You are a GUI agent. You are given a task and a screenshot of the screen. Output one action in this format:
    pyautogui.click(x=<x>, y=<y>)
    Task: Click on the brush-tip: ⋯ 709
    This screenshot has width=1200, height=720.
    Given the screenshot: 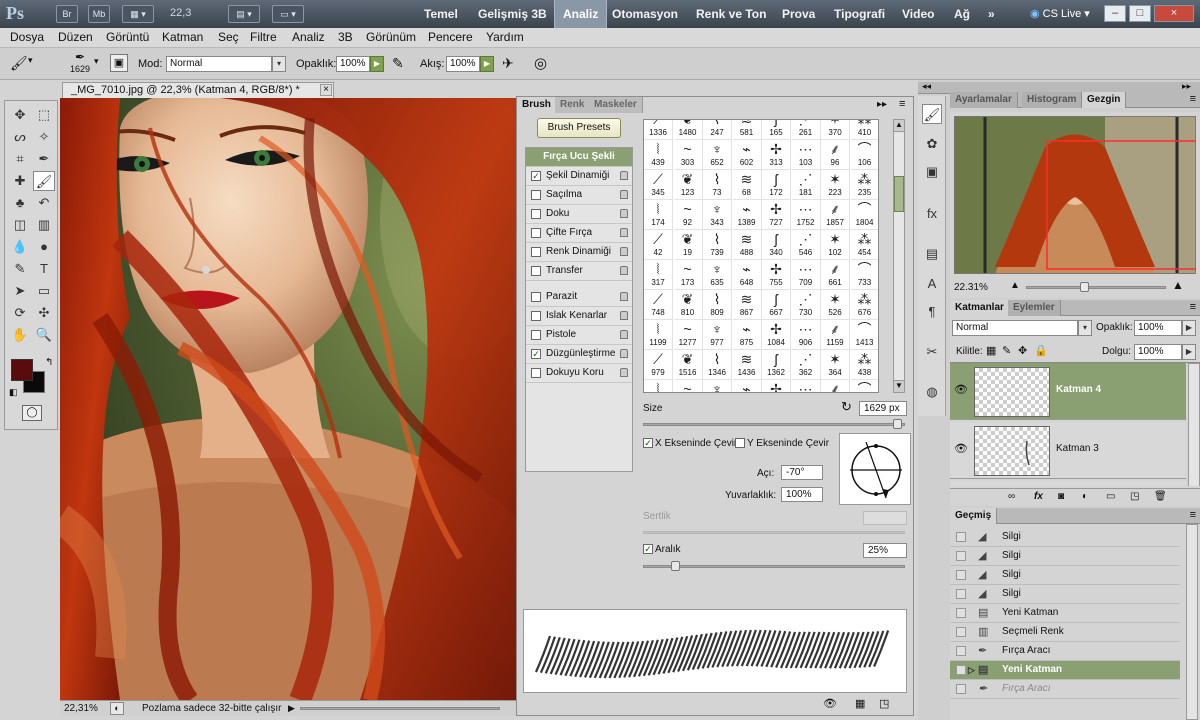 What is the action you would take?
    pyautogui.click(x=806, y=275)
    